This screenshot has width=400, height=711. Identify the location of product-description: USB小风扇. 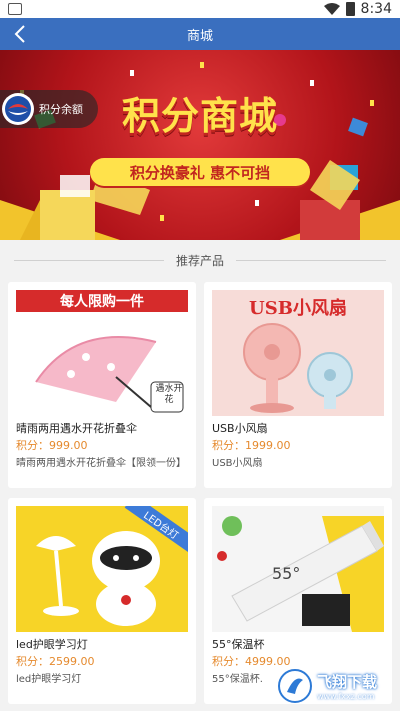
(237, 463).